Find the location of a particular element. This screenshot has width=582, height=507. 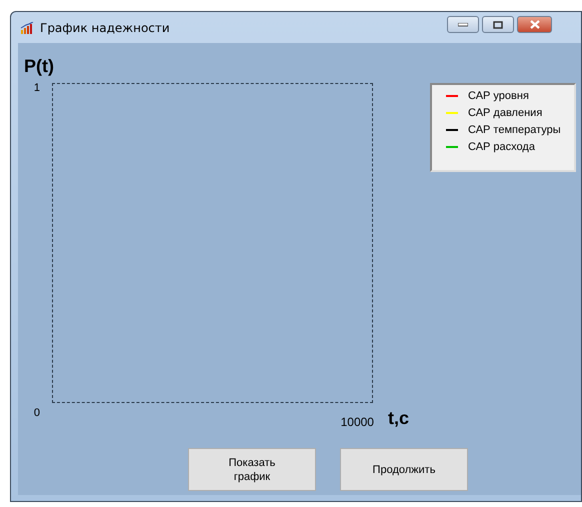

window-title: График надежности is located at coordinates (105, 27).